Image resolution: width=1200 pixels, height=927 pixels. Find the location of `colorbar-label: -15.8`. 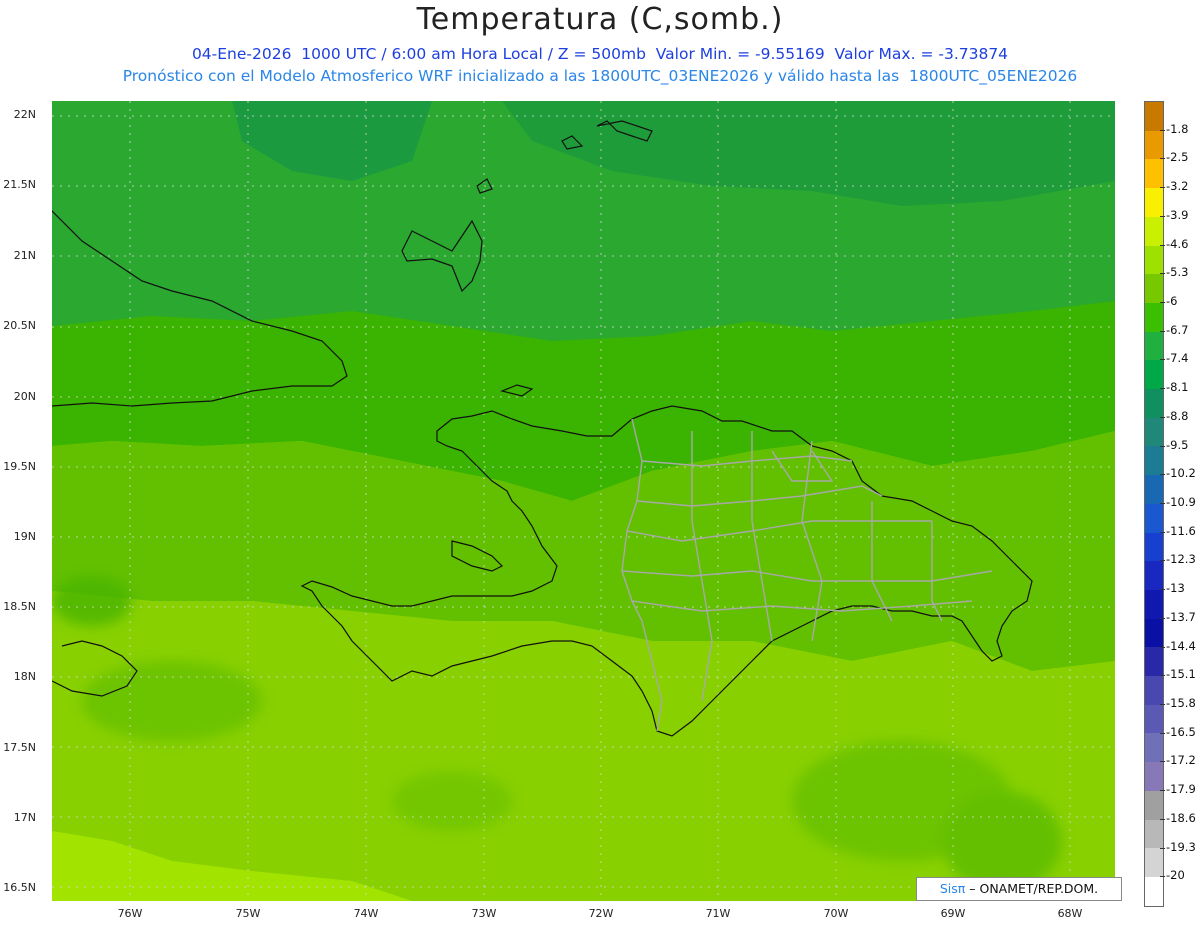

colorbar-label: -15.8 is located at coordinates (1181, 703).